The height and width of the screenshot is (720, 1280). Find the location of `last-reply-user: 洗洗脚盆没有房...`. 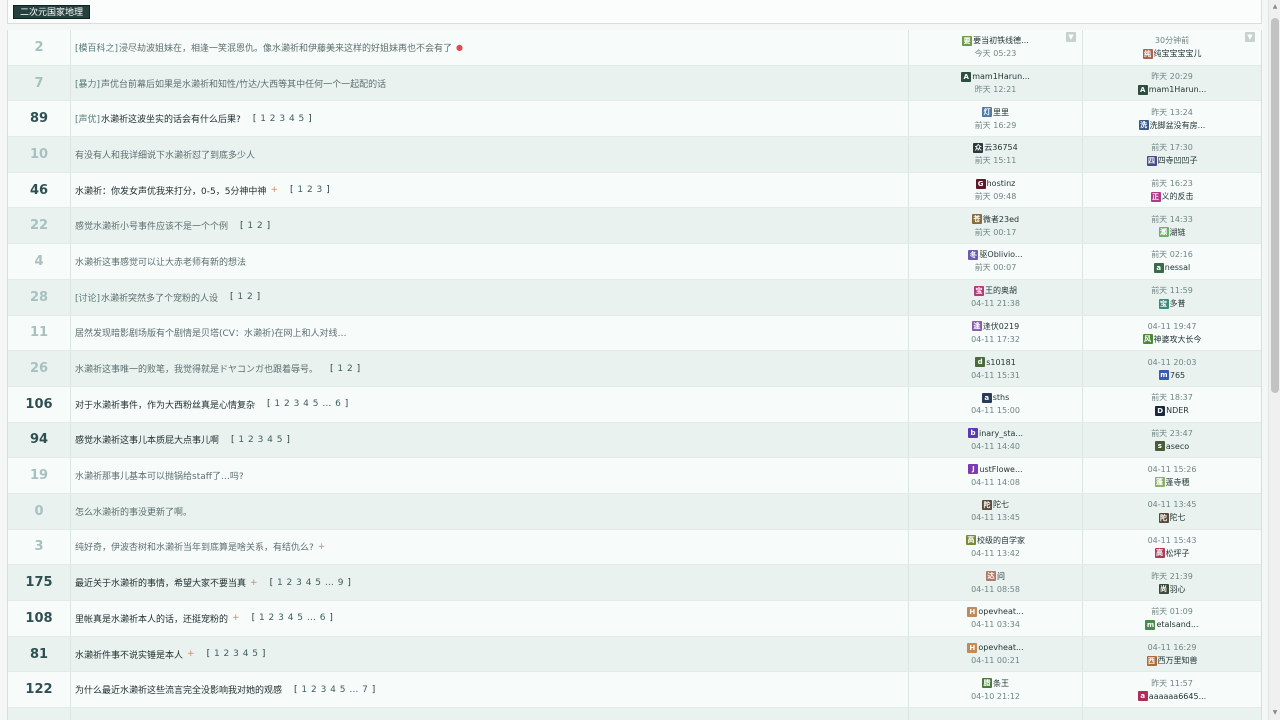

last-reply-user: 洗洗脚盆没有房... is located at coordinates (1172, 125).